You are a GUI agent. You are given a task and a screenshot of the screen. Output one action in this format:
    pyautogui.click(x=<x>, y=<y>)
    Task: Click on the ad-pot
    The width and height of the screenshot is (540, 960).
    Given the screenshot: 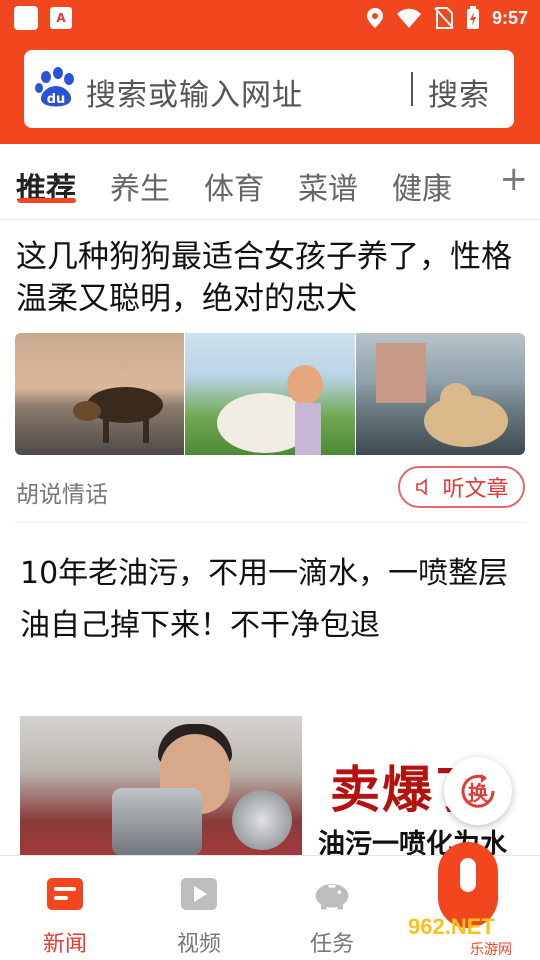 What is the action you would take?
    pyautogui.click(x=157, y=822)
    